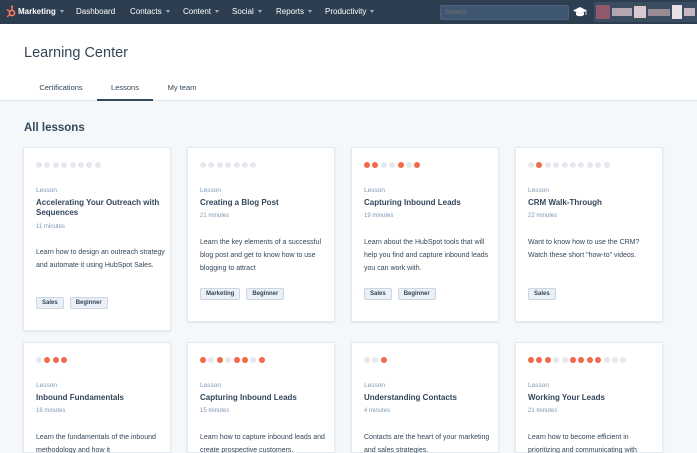  I want to click on tab-certifications: Certifications, so click(61, 92).